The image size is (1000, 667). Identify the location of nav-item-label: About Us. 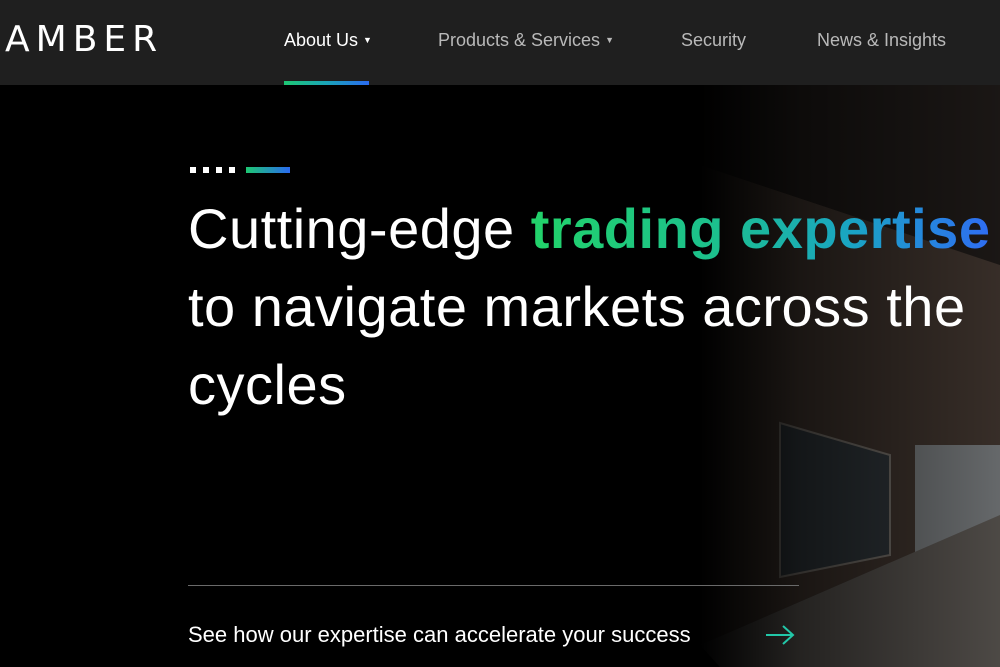
(321, 40).